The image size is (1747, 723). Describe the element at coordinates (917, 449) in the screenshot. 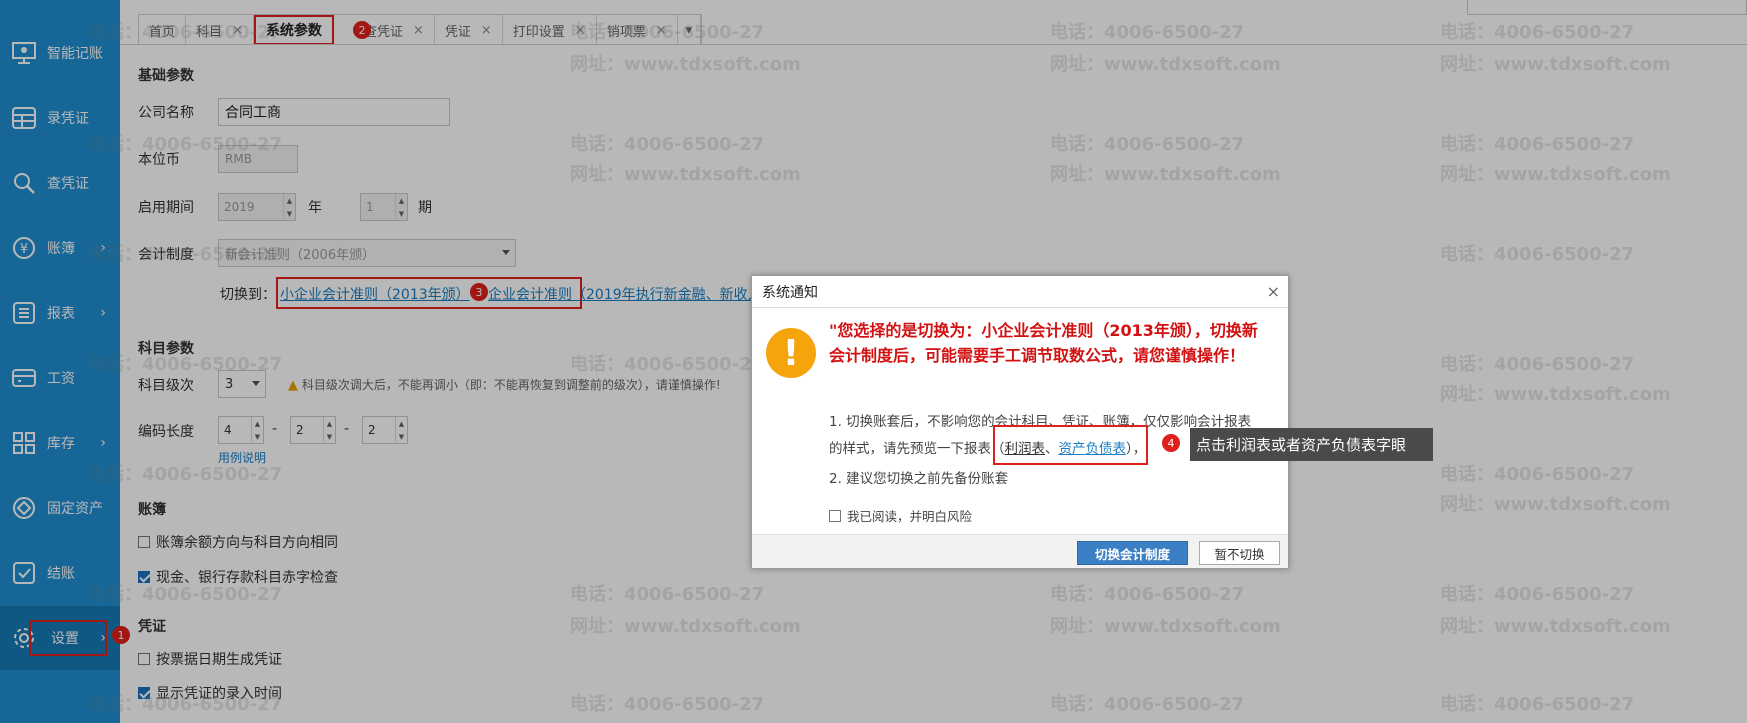

I see `dialog-line-2-pre: 的样式，请先预览一下报表（` at that location.